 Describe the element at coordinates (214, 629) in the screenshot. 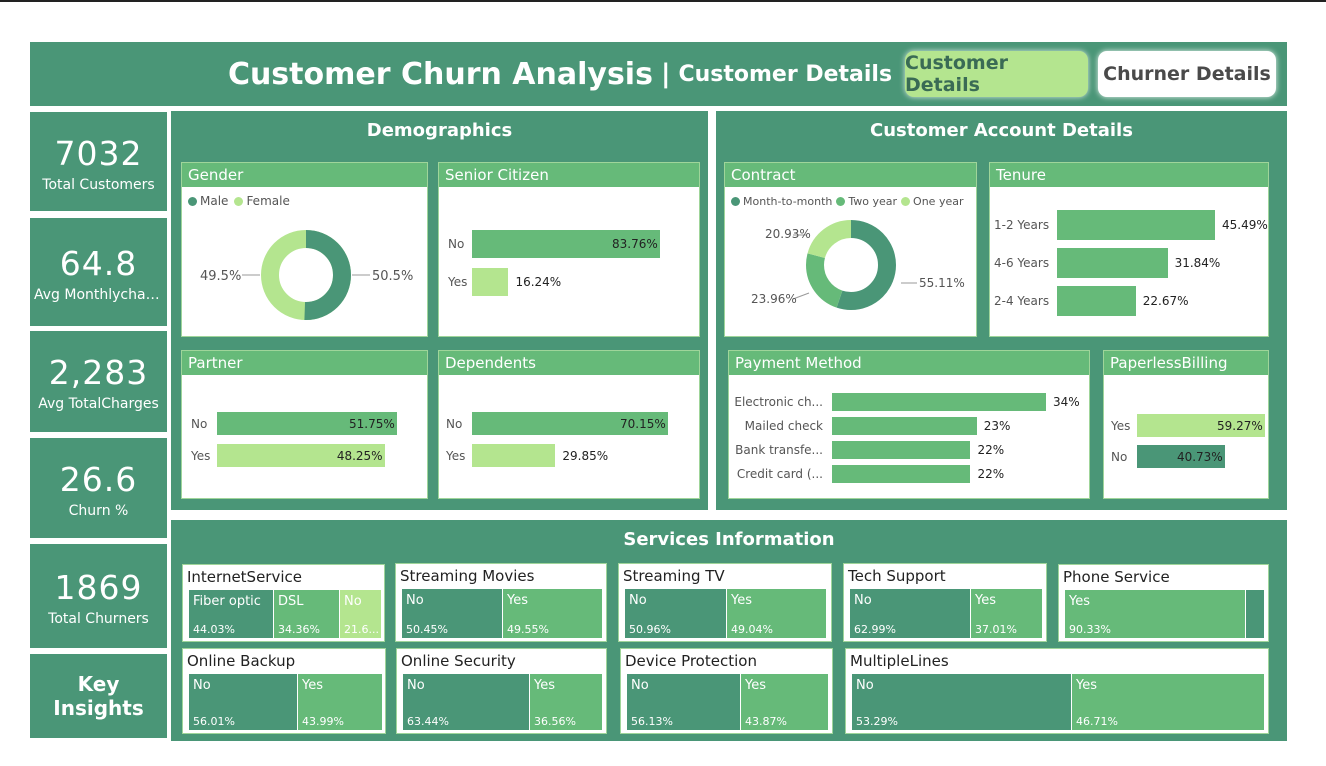

I see `tile-value: 44.03%` at that location.